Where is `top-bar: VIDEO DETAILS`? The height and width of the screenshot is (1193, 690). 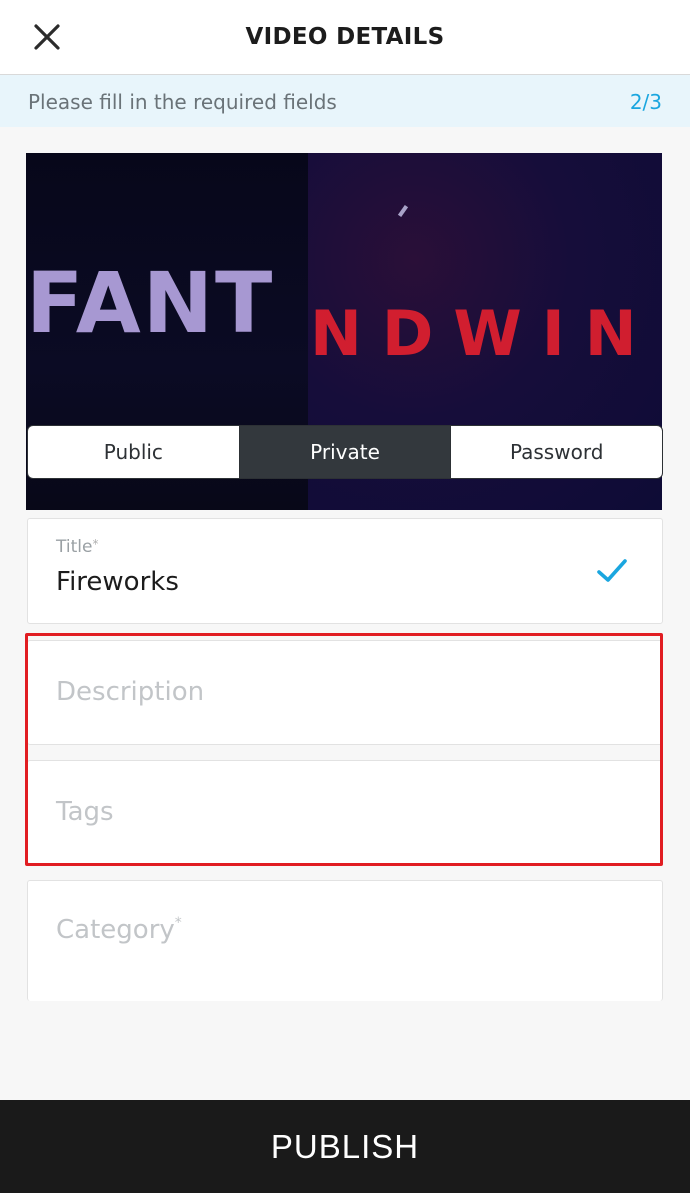
top-bar: VIDEO DETAILS is located at coordinates (345, 37).